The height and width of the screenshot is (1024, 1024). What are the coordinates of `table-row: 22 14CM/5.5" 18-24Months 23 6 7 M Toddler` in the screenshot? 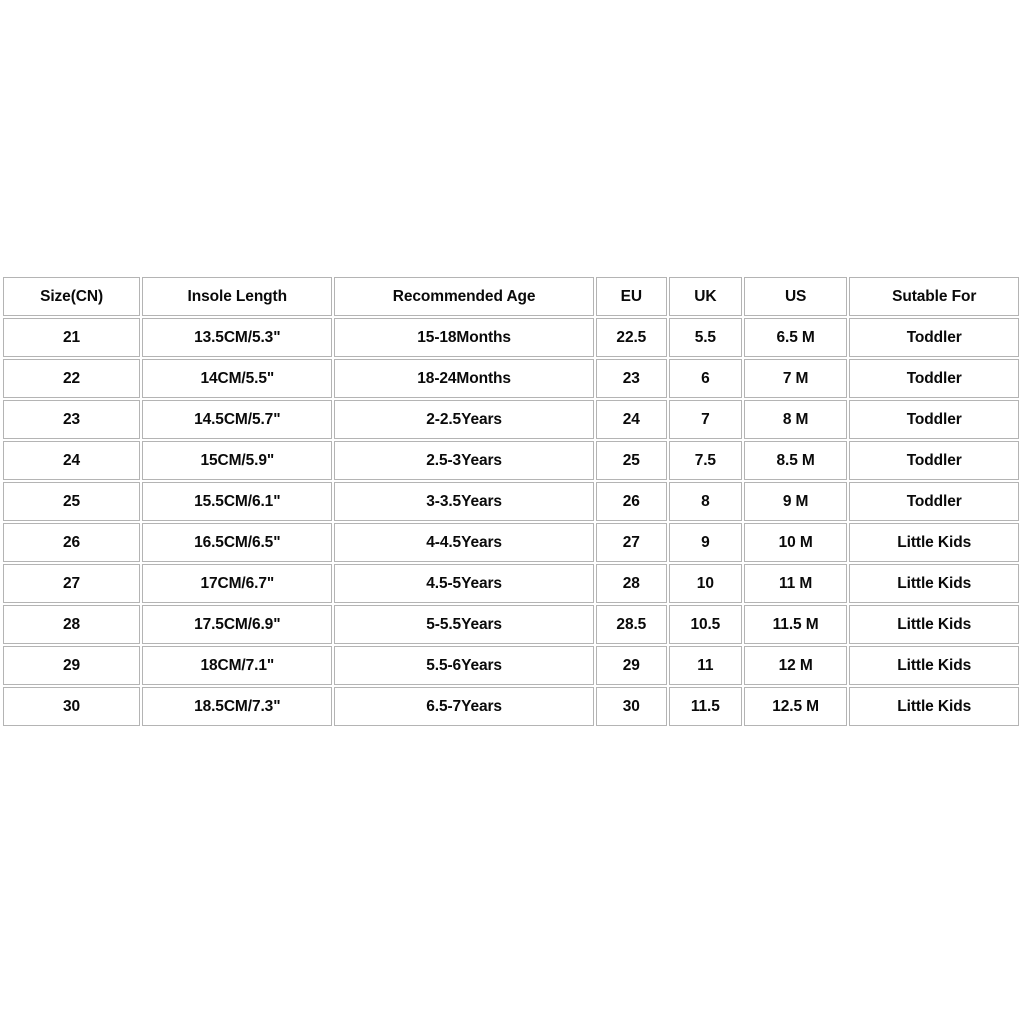 It's located at (512, 378).